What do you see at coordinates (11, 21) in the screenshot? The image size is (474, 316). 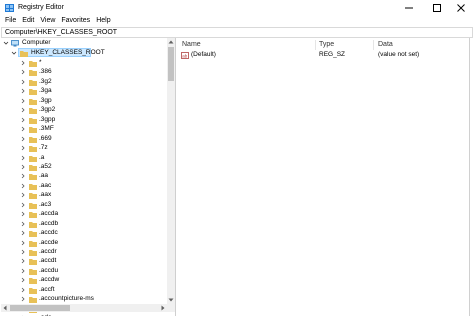 I see `menu-file: File` at bounding box center [11, 21].